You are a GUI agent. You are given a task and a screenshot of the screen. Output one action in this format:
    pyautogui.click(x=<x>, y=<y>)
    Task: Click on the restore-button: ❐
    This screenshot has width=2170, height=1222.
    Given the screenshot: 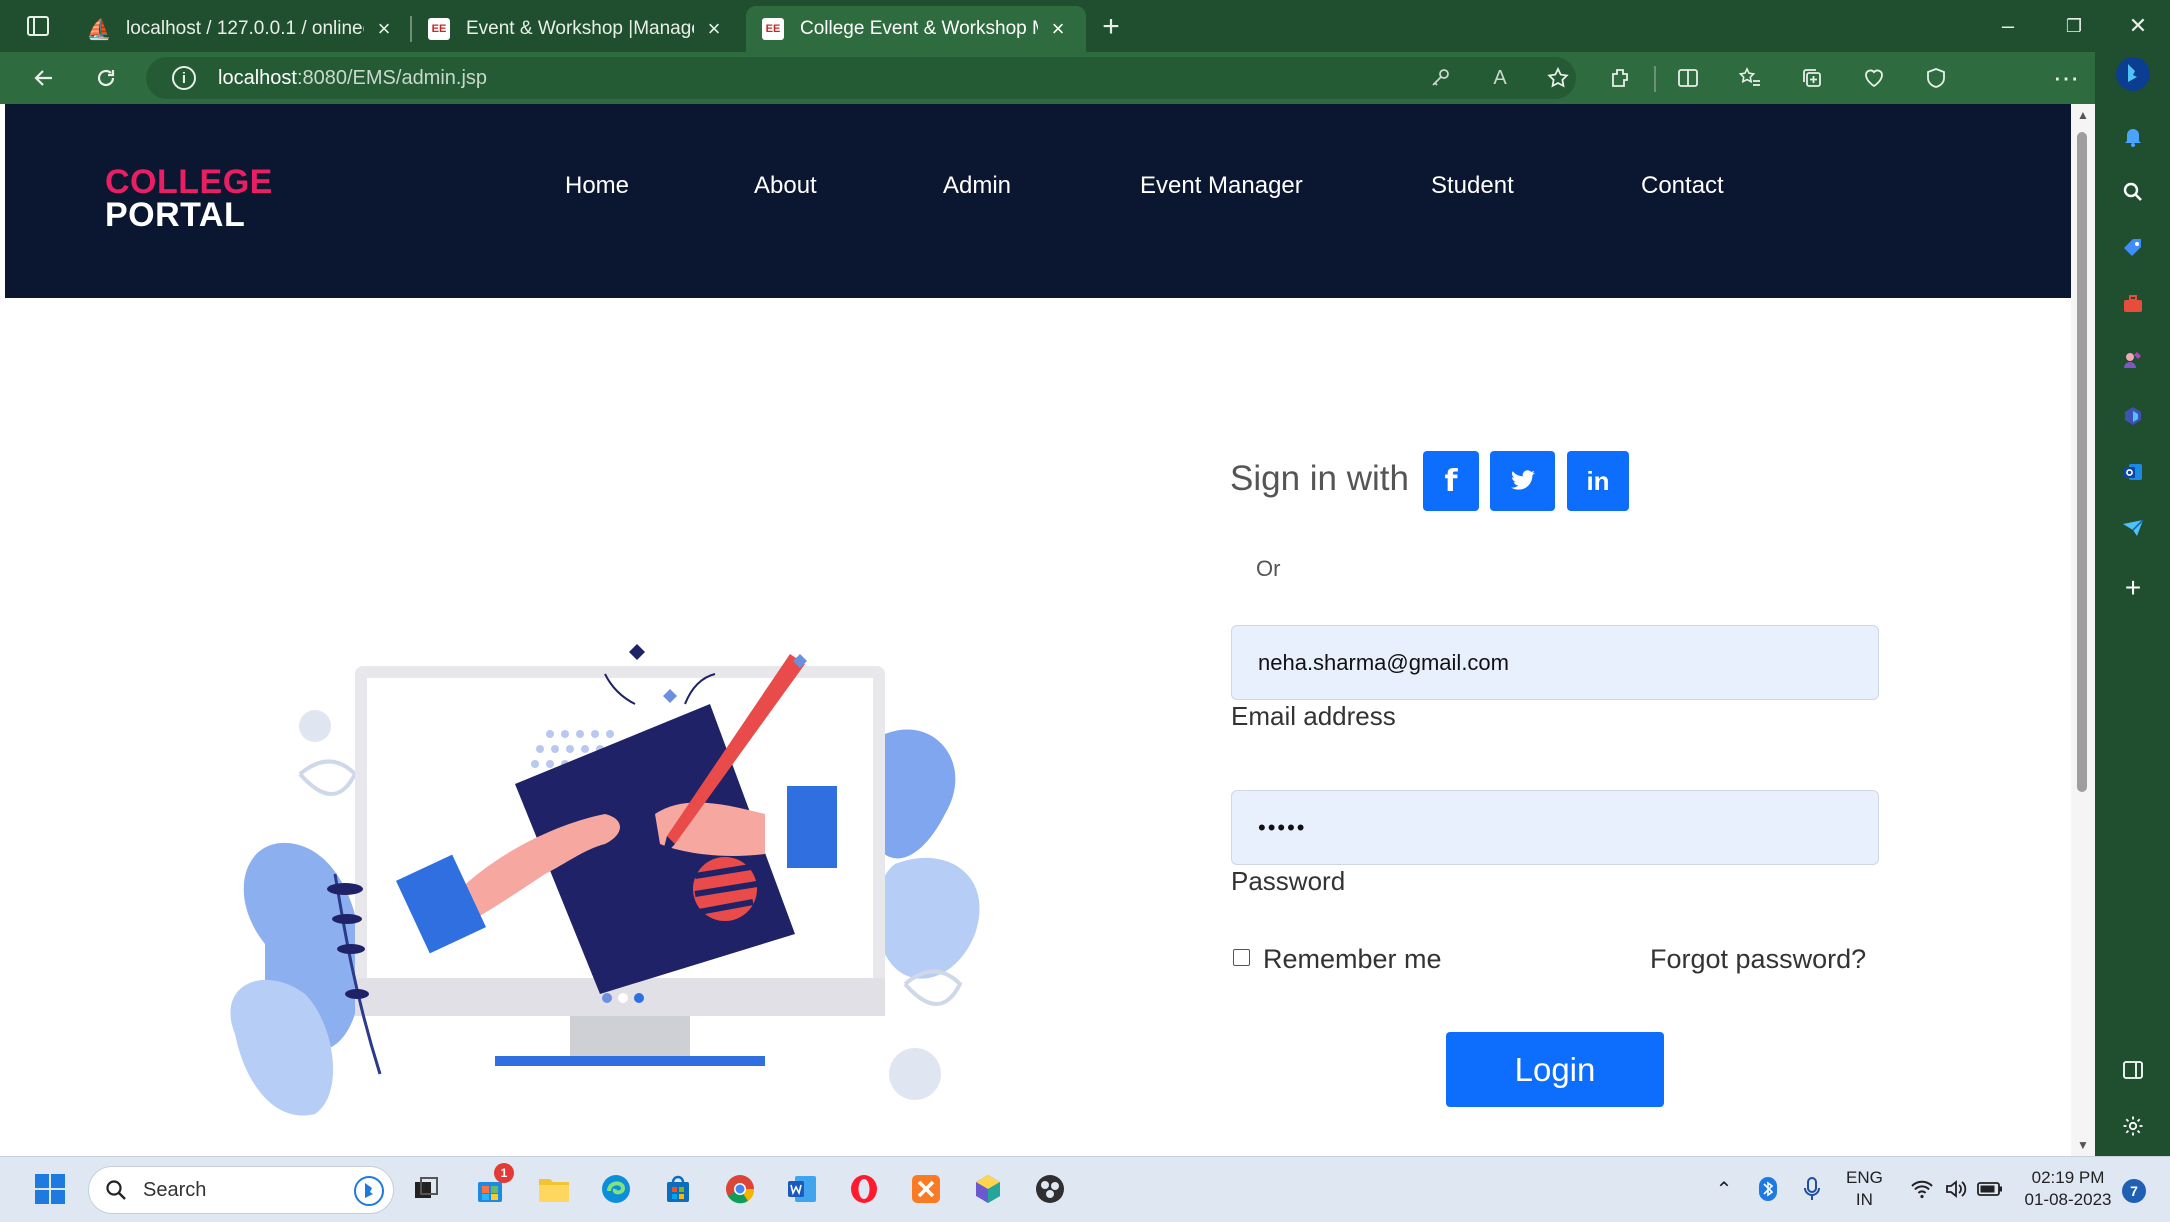 What is the action you would take?
    pyautogui.click(x=2074, y=26)
    